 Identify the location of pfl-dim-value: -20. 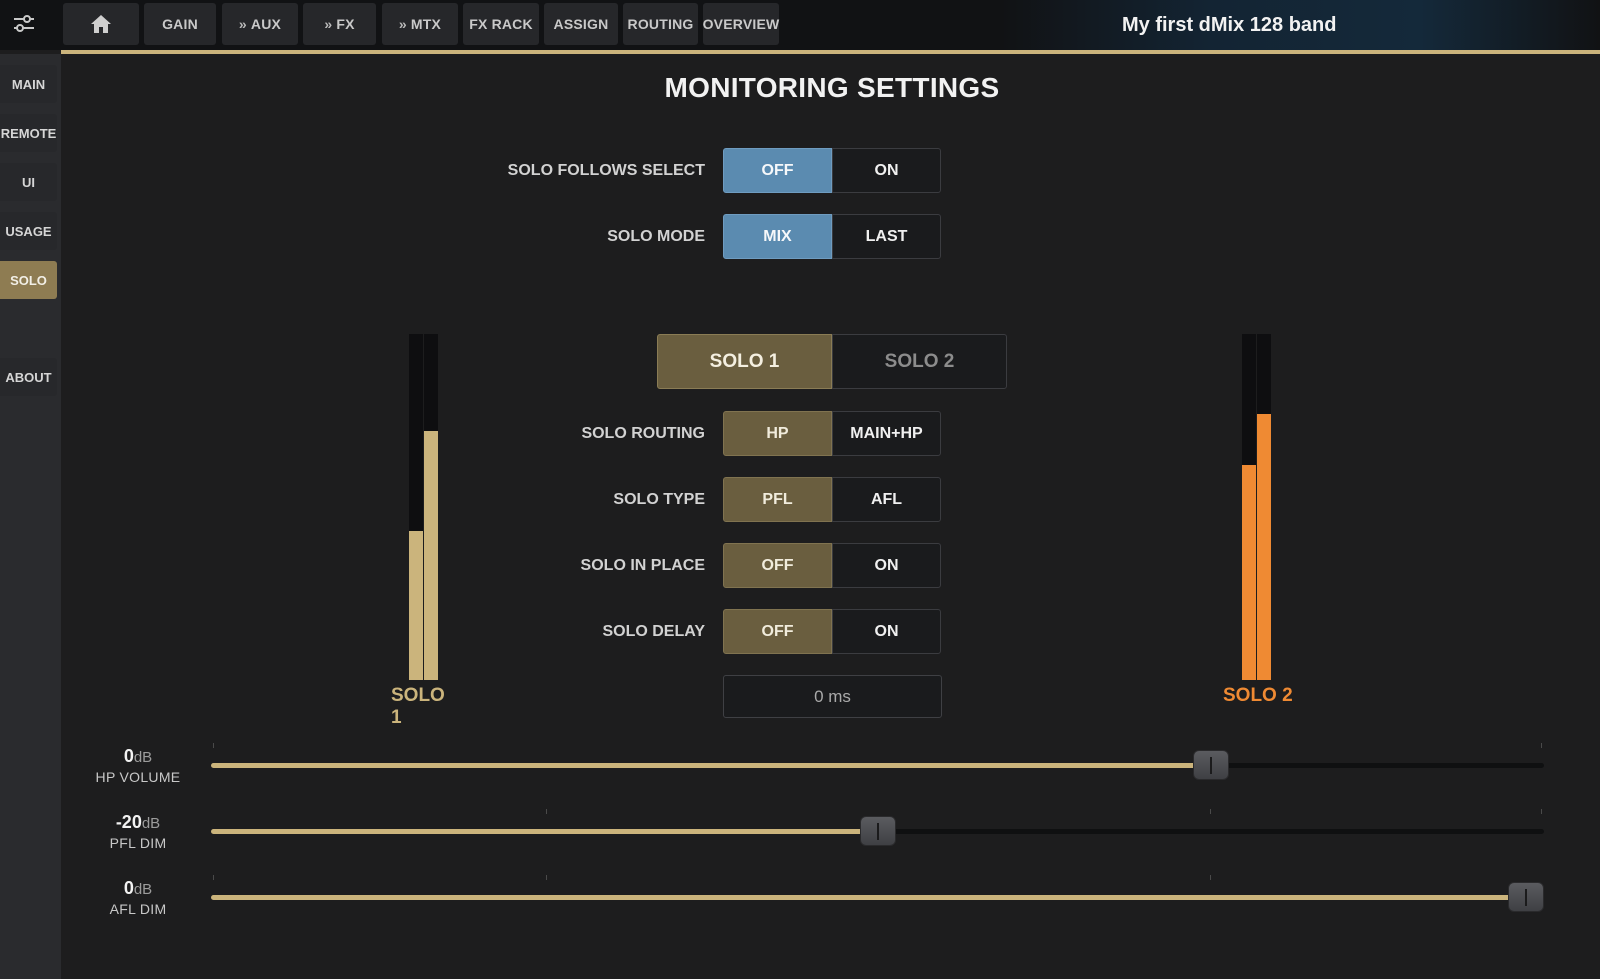
(128, 822).